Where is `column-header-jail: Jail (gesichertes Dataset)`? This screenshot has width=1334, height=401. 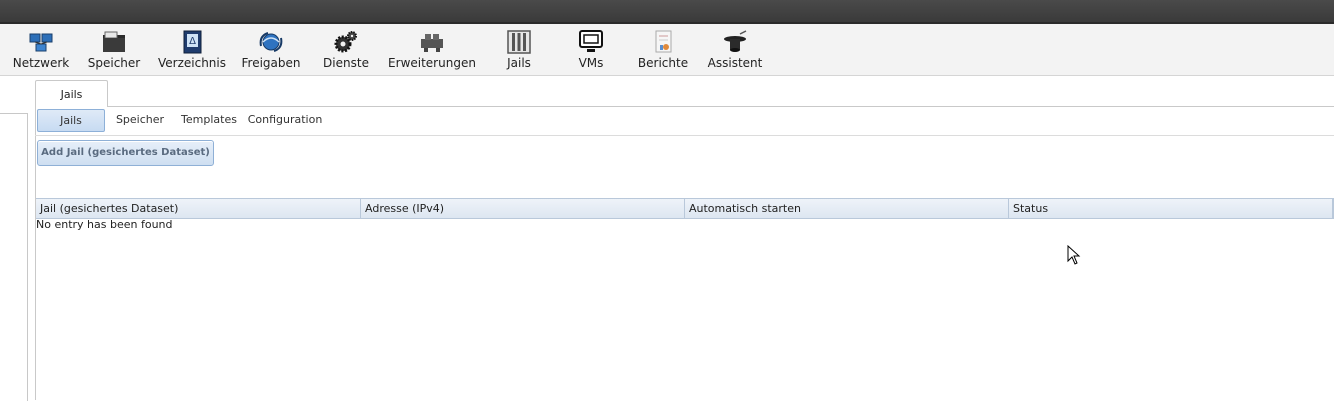 column-header-jail: Jail (gesichertes Dataset) is located at coordinates (198, 208).